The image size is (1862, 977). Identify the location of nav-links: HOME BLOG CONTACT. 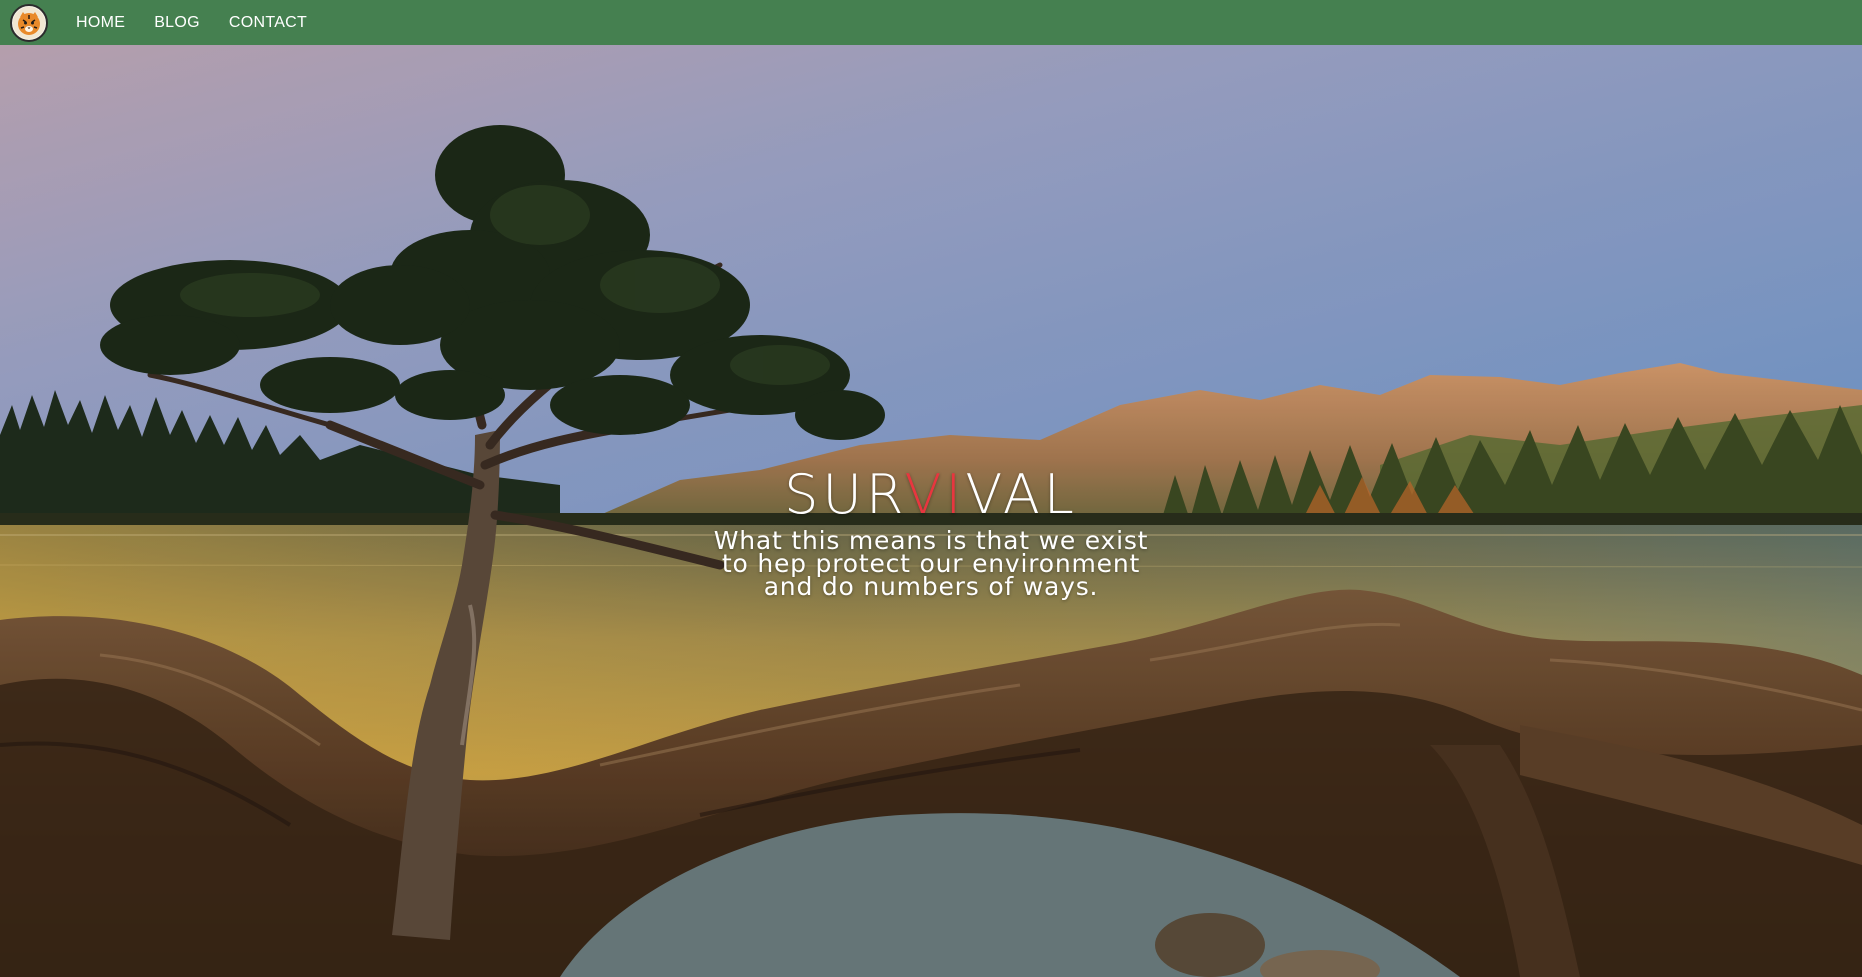
(206, 22).